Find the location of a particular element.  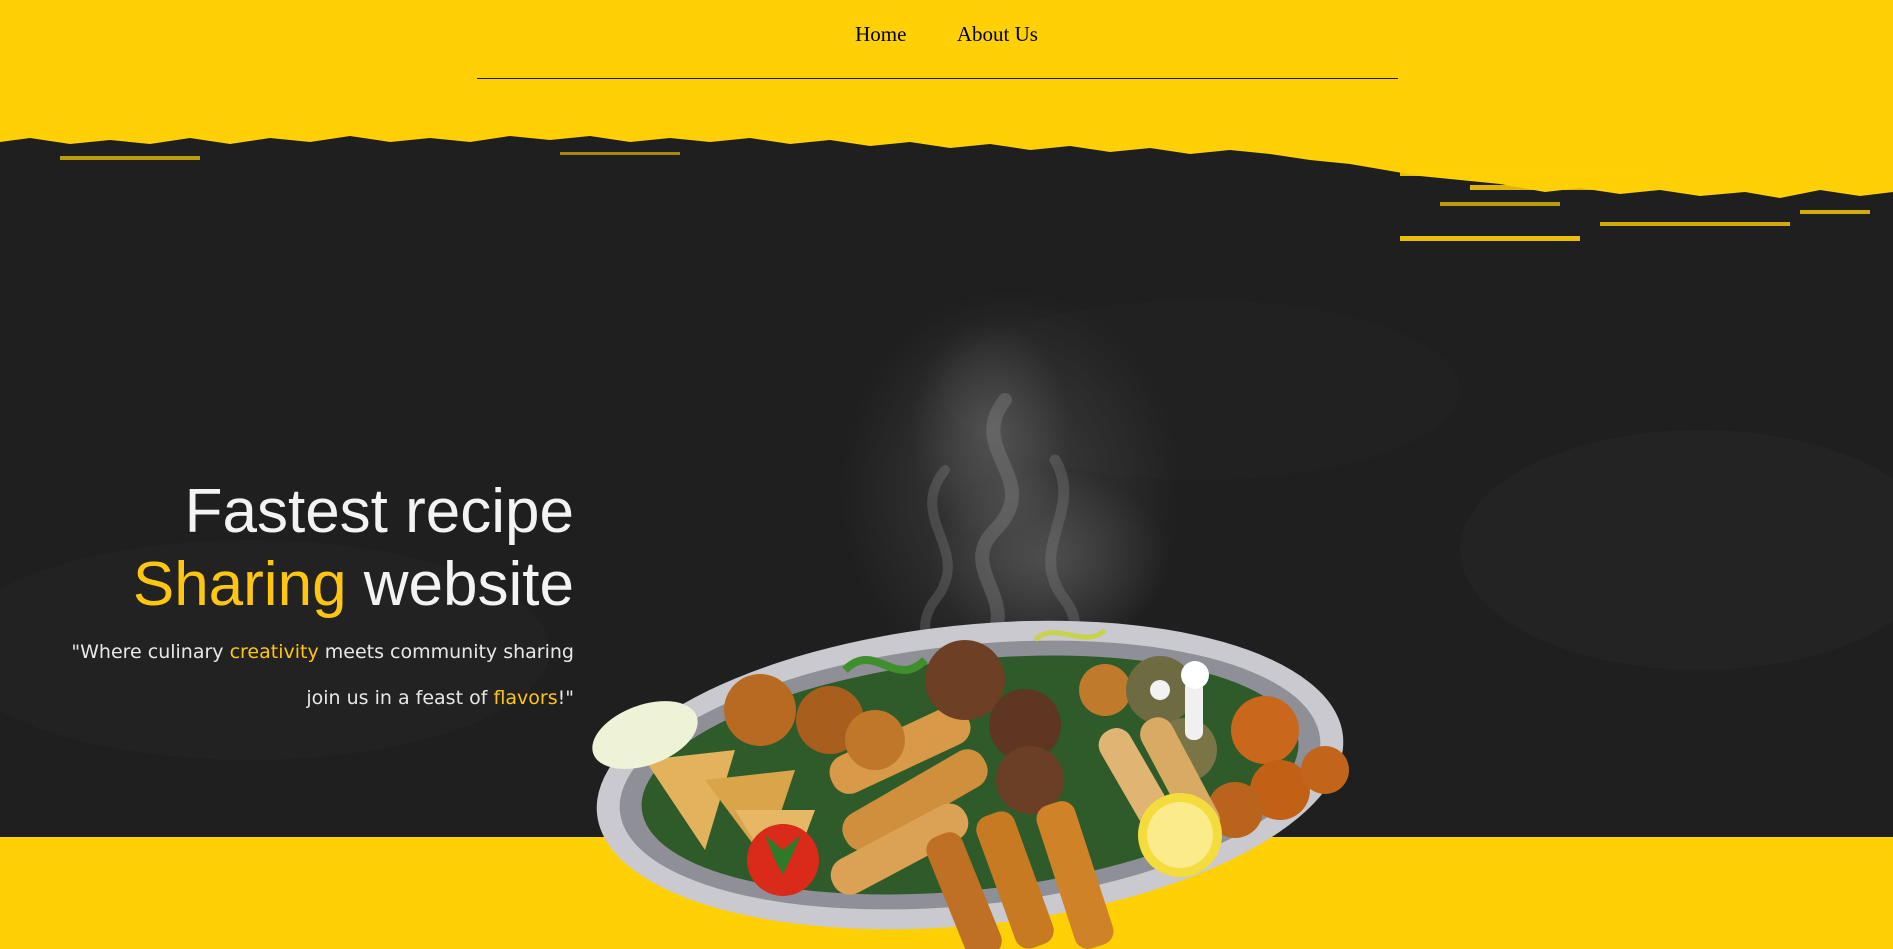

tagline-part-4: !" is located at coordinates (565, 698).